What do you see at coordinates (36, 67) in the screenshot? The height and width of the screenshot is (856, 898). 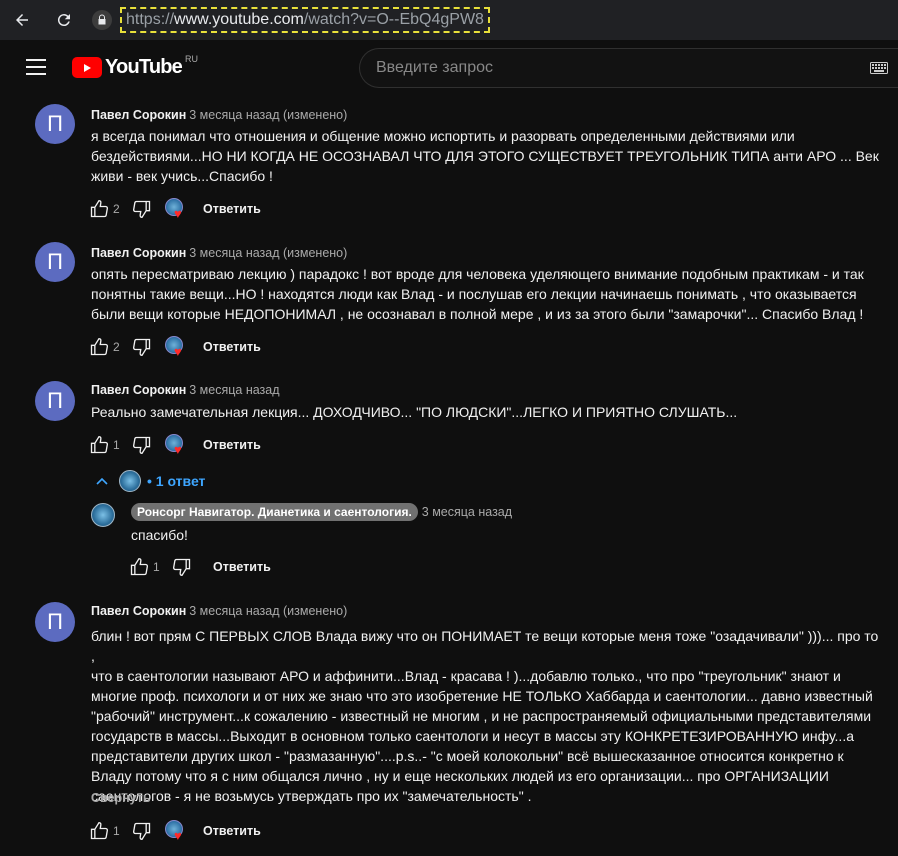 I see `hamburger-menu-icon` at bounding box center [36, 67].